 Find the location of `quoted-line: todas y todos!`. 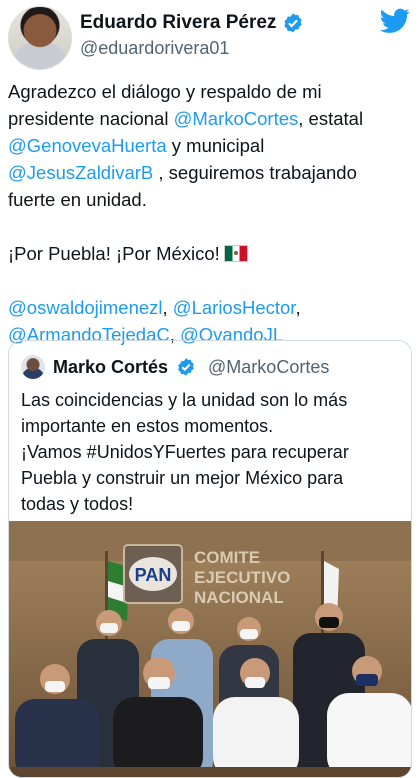

quoted-line: todas y todos! is located at coordinates (77, 504).